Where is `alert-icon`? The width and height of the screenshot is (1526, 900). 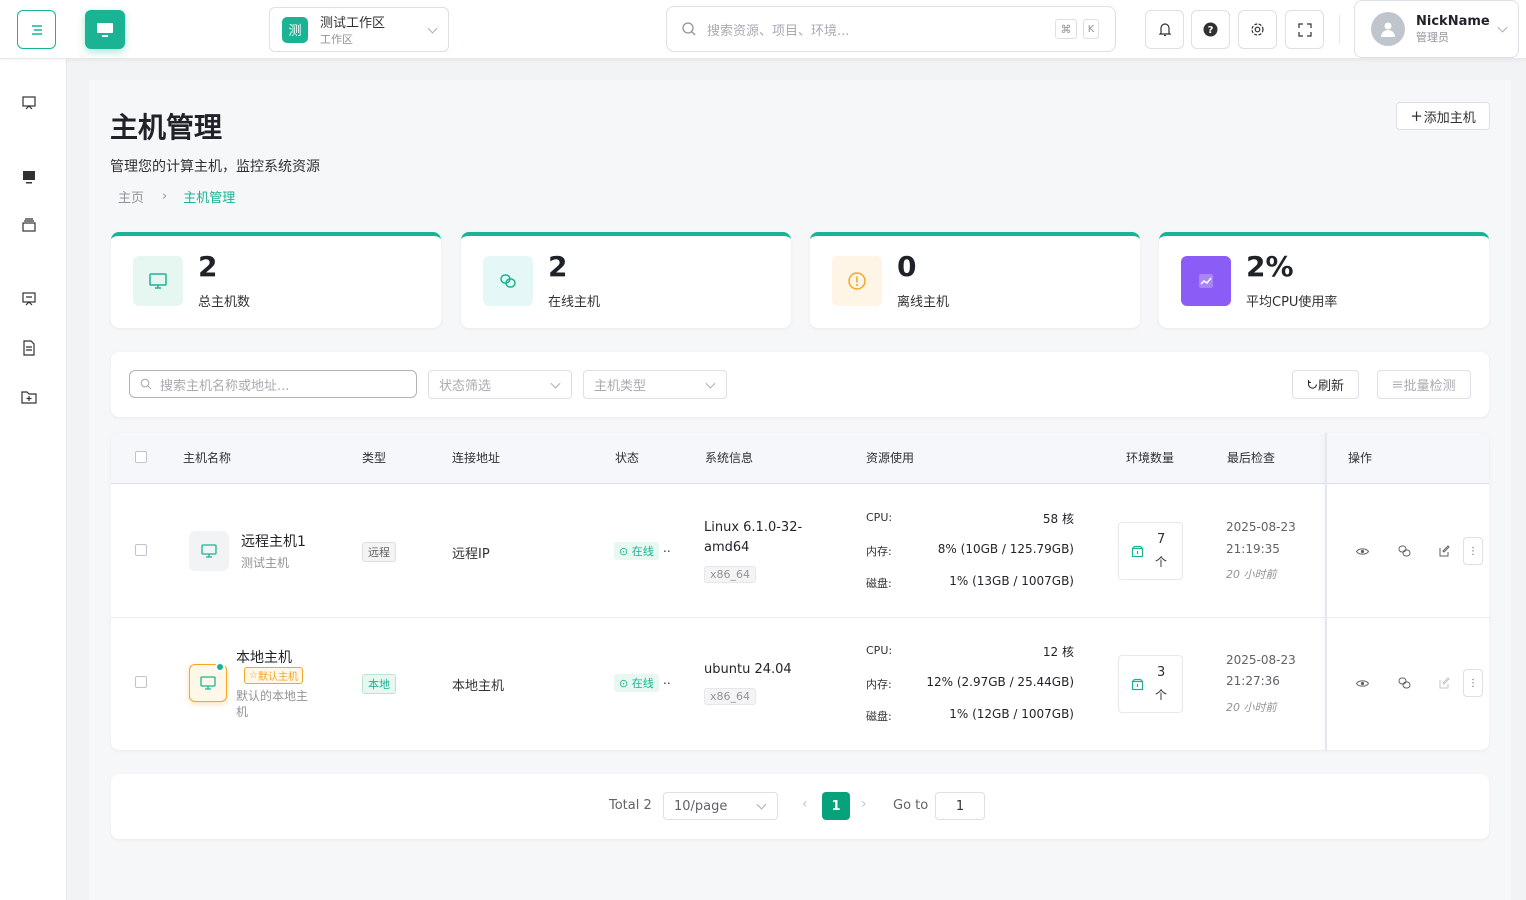
alert-icon is located at coordinates (857, 281).